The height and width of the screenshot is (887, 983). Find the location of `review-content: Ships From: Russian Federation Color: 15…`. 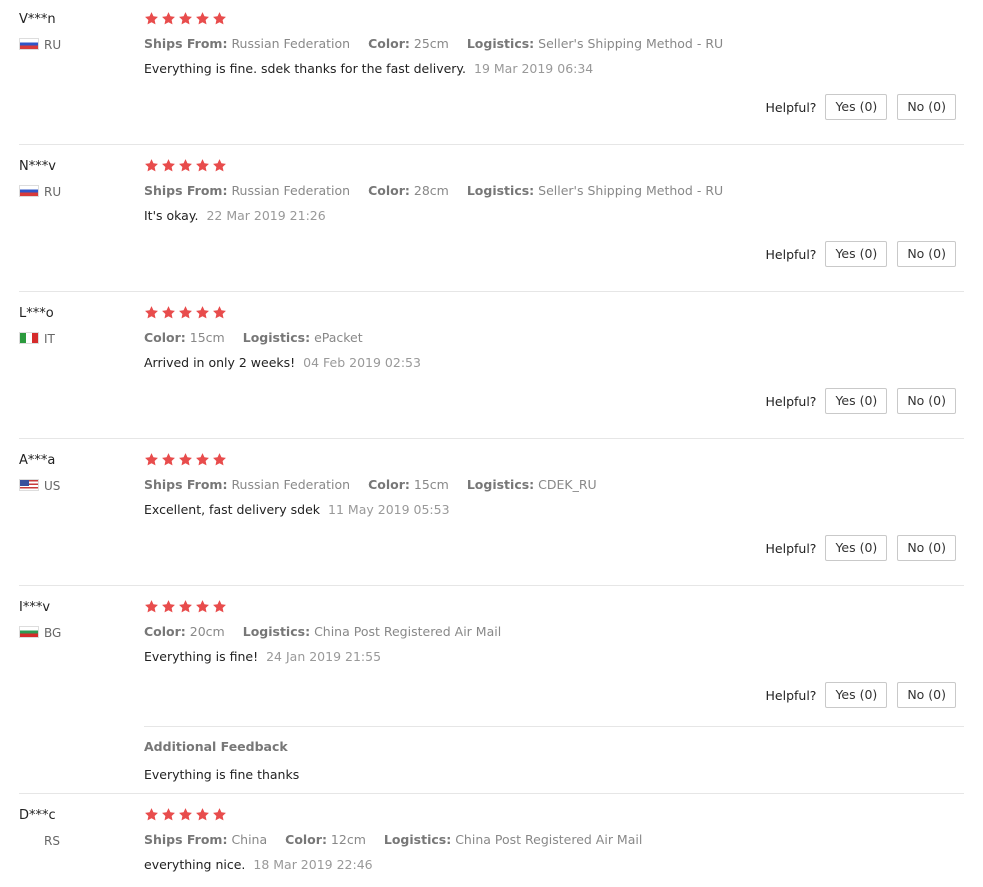

review-content: Ships From: Russian Federation Color: 15… is located at coordinates (554, 485).